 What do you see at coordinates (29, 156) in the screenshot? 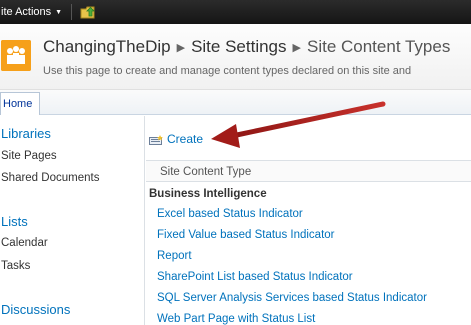
I see `ql-item-site-pages: Site Pages` at bounding box center [29, 156].